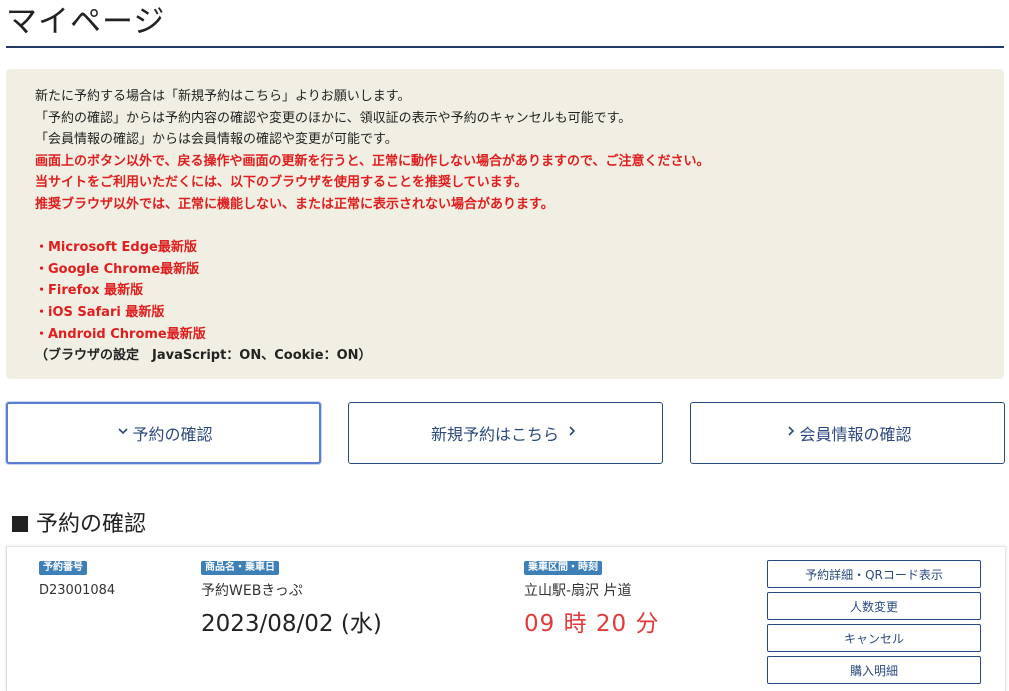 This screenshot has width=1009, height=691. Describe the element at coordinates (281, 183) in the screenshot. I see `notice-warning: 当サイトをご利用いただくには、以下のブラウザを使用することを推奨しています。` at that location.